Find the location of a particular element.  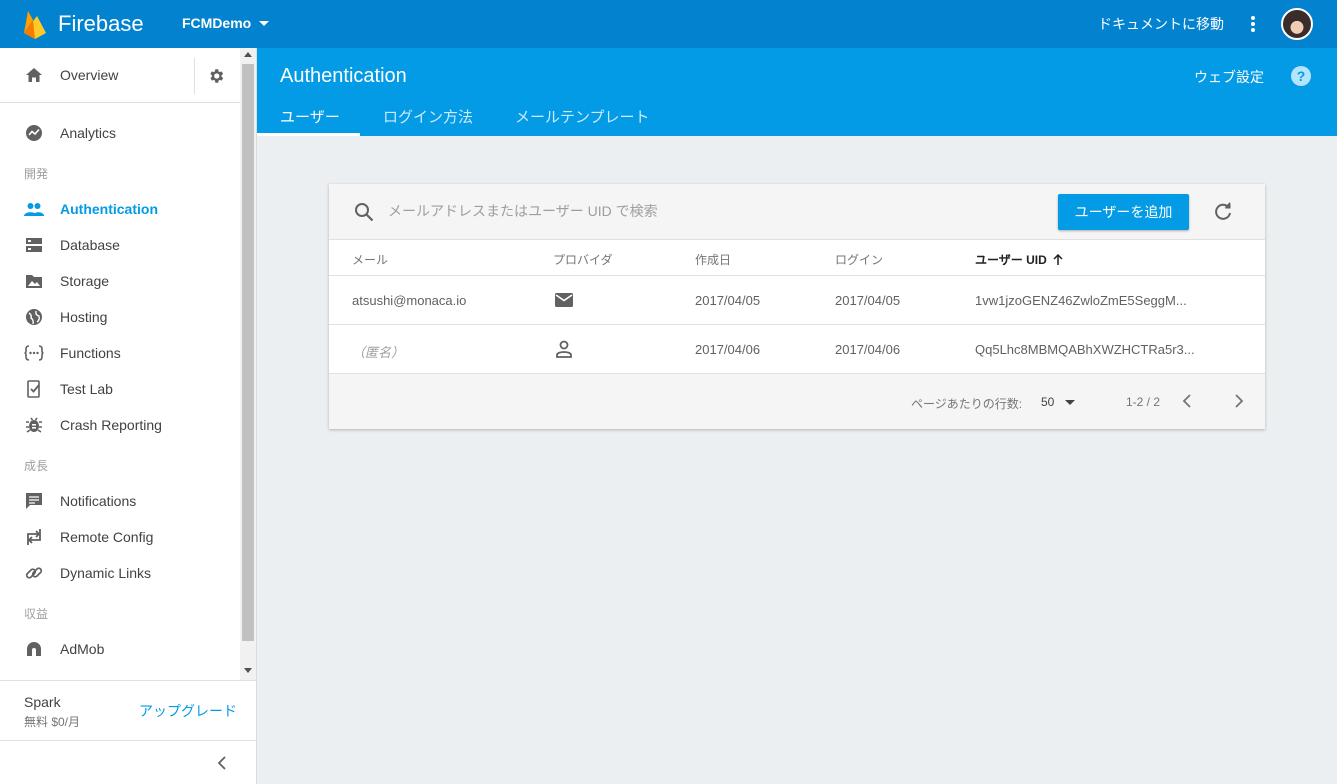

sidebar-item-label: Remote Config is located at coordinates (107, 537).